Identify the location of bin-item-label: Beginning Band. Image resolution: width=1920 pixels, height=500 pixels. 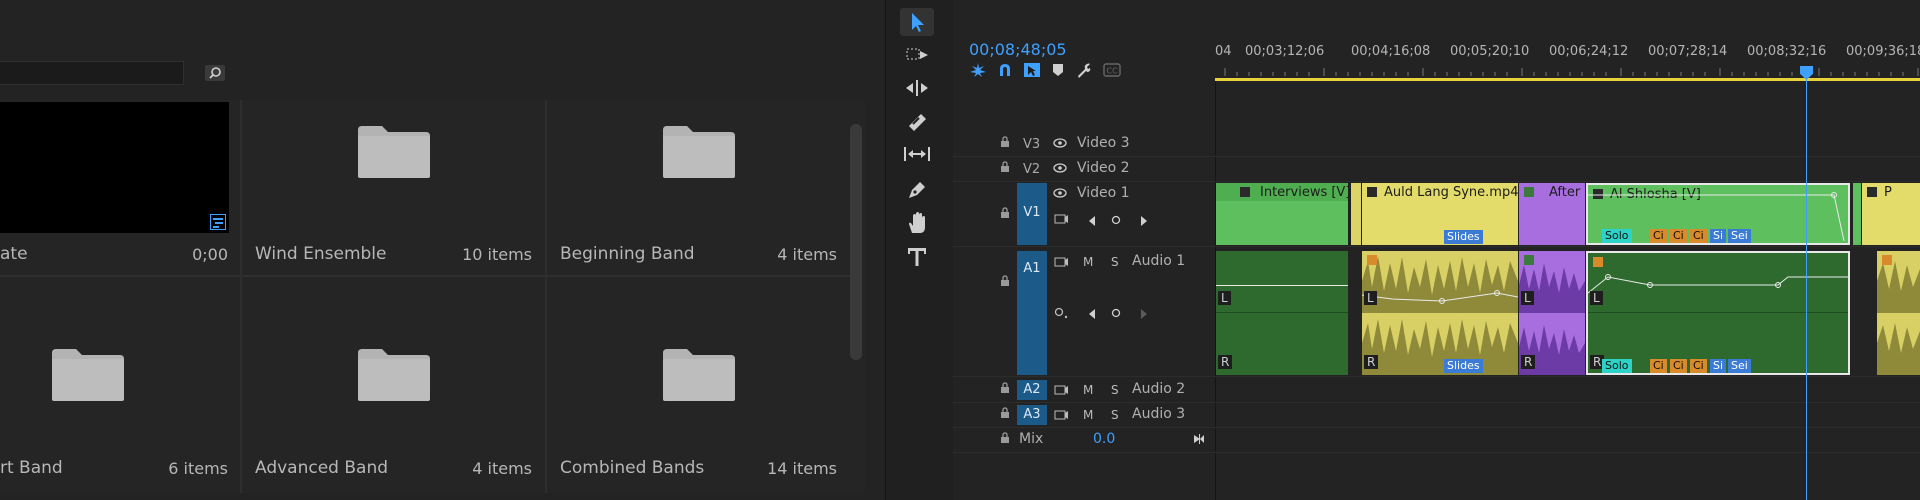
(627, 254).